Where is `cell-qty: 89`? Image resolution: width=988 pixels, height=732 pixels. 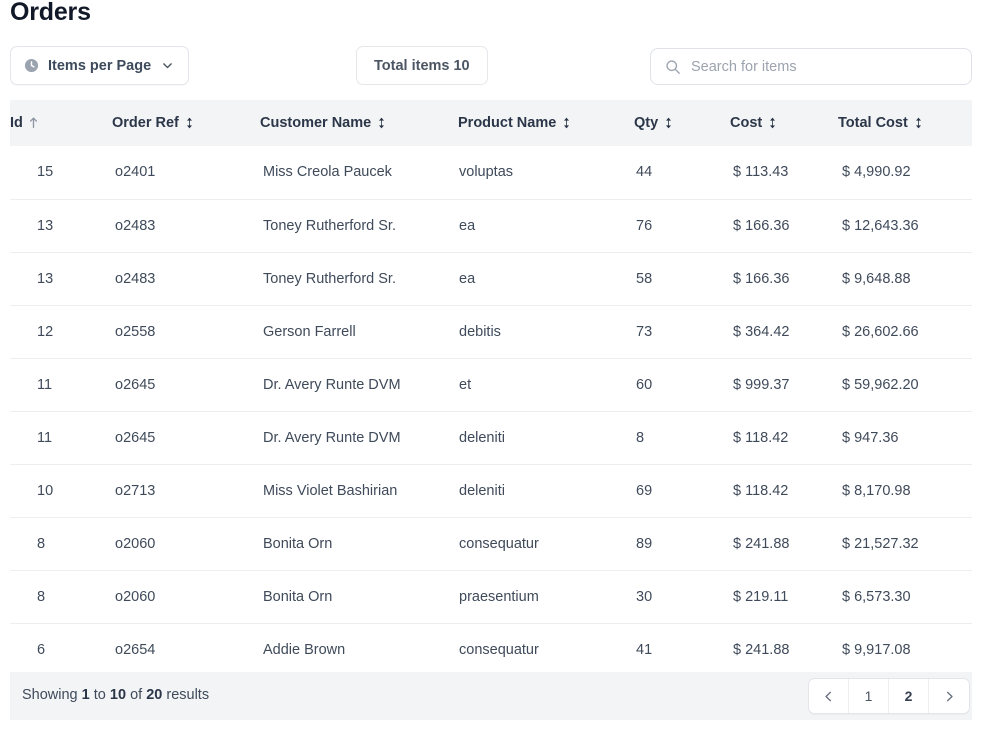
cell-qty: 89 is located at coordinates (682, 544).